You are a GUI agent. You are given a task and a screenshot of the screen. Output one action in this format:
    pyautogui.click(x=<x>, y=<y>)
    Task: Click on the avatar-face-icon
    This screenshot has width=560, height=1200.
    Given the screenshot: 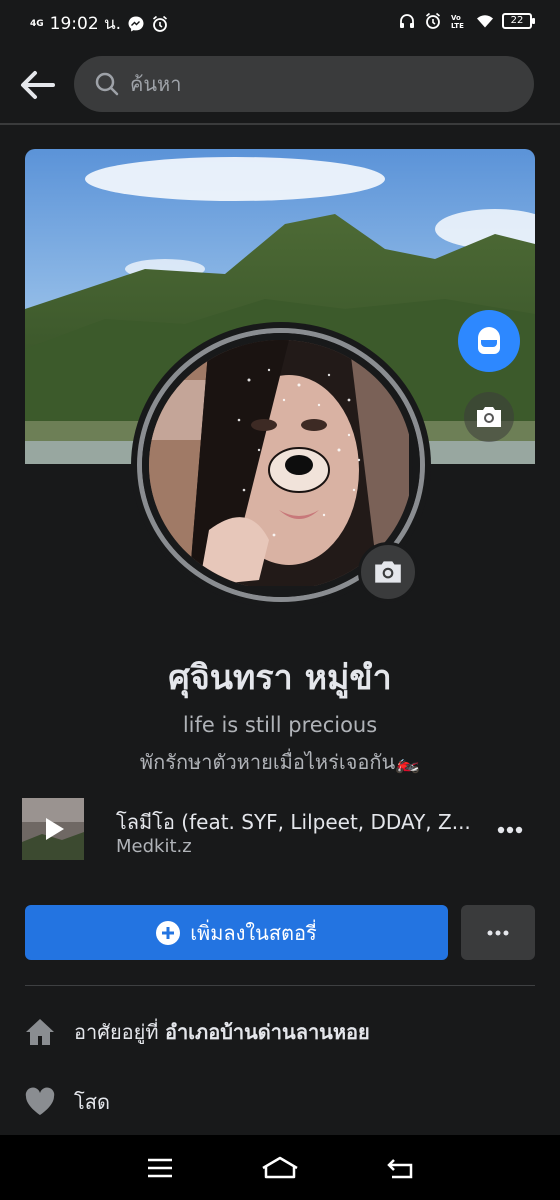 What is the action you would take?
    pyautogui.click(x=489, y=340)
    